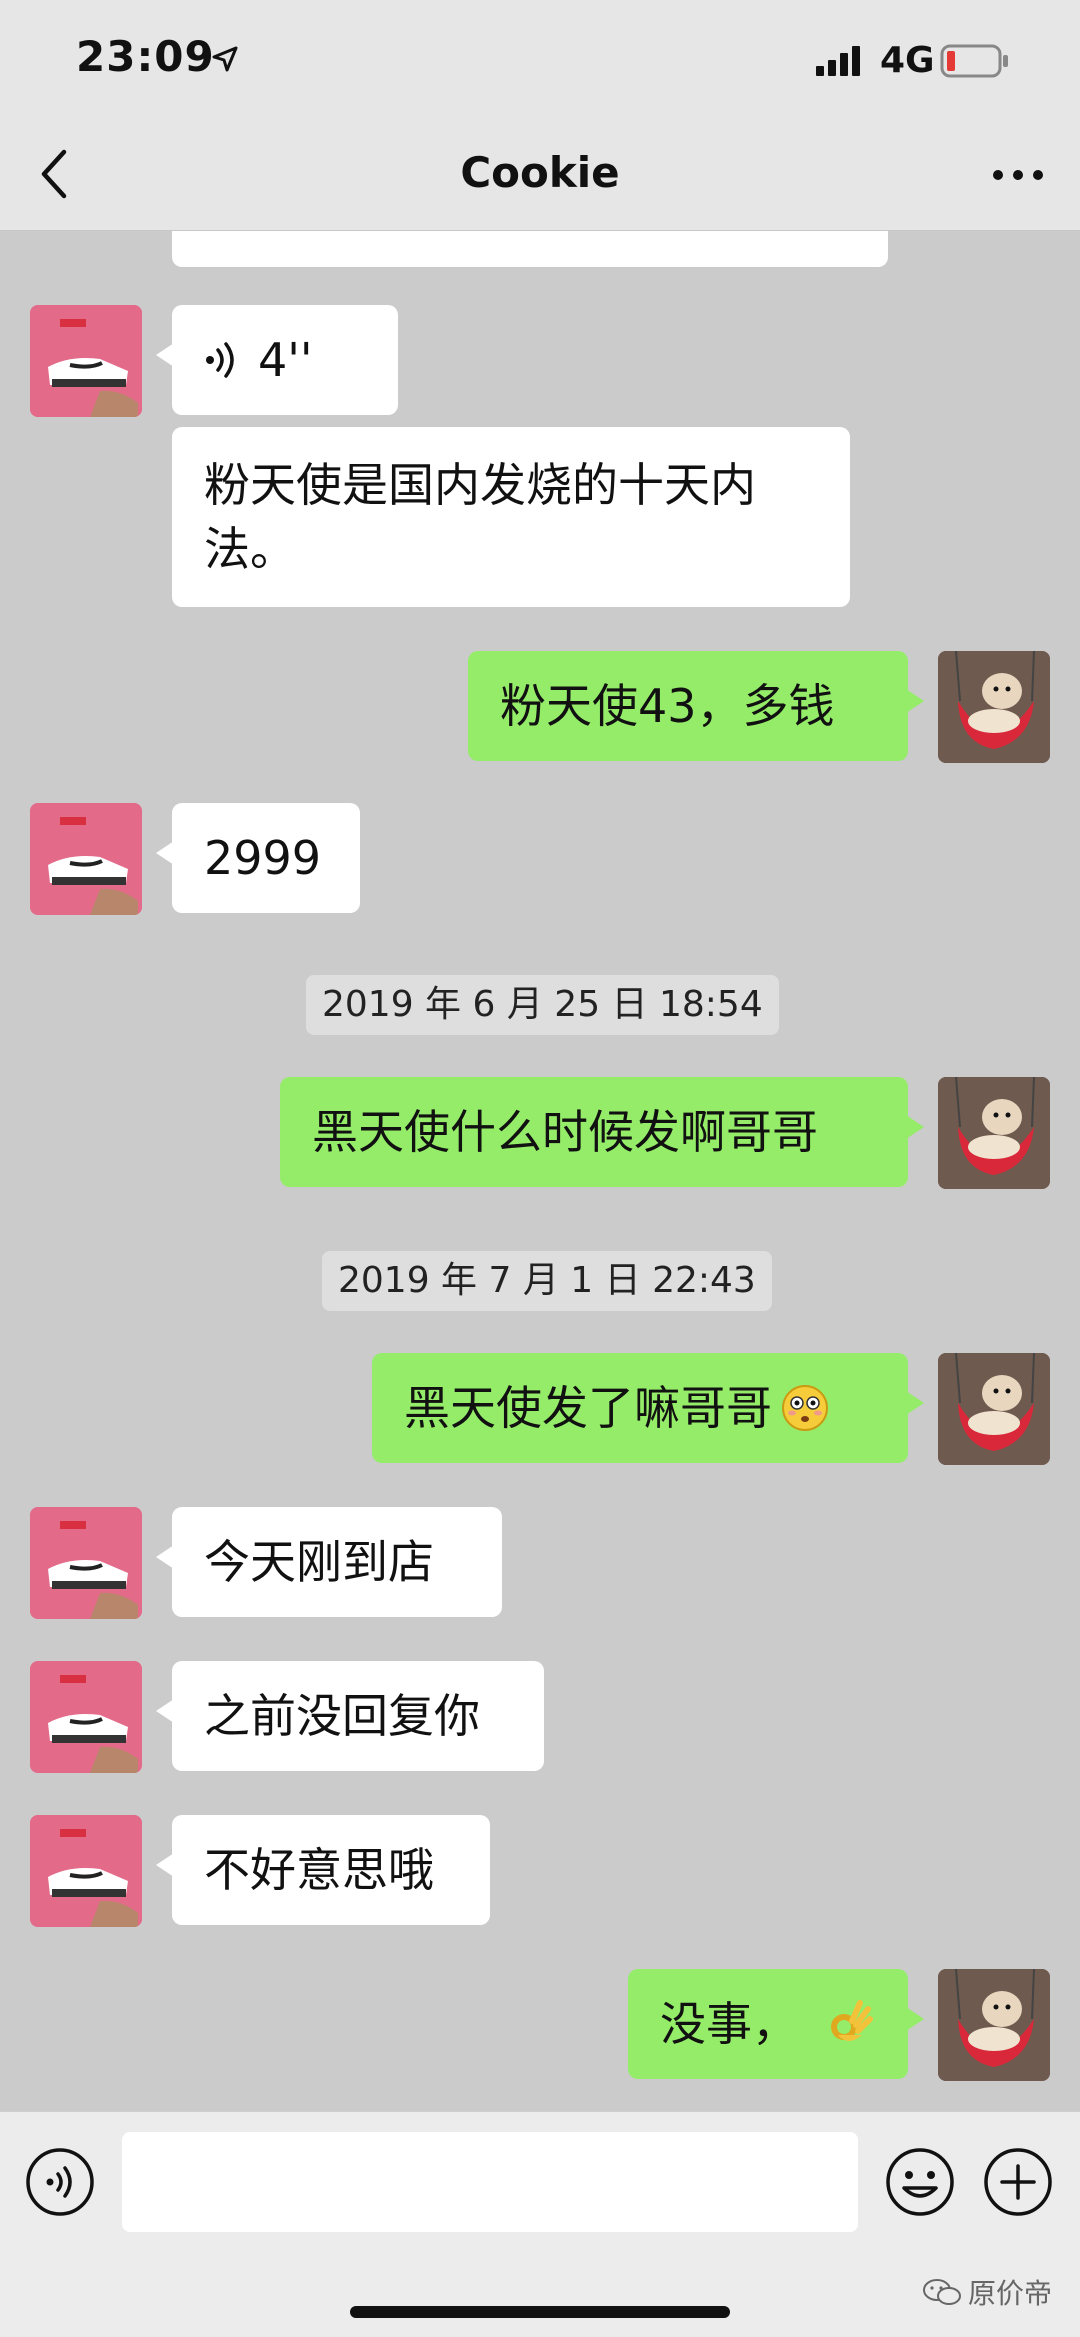  I want to click on chat-header: Cookie, so click(540, 175).